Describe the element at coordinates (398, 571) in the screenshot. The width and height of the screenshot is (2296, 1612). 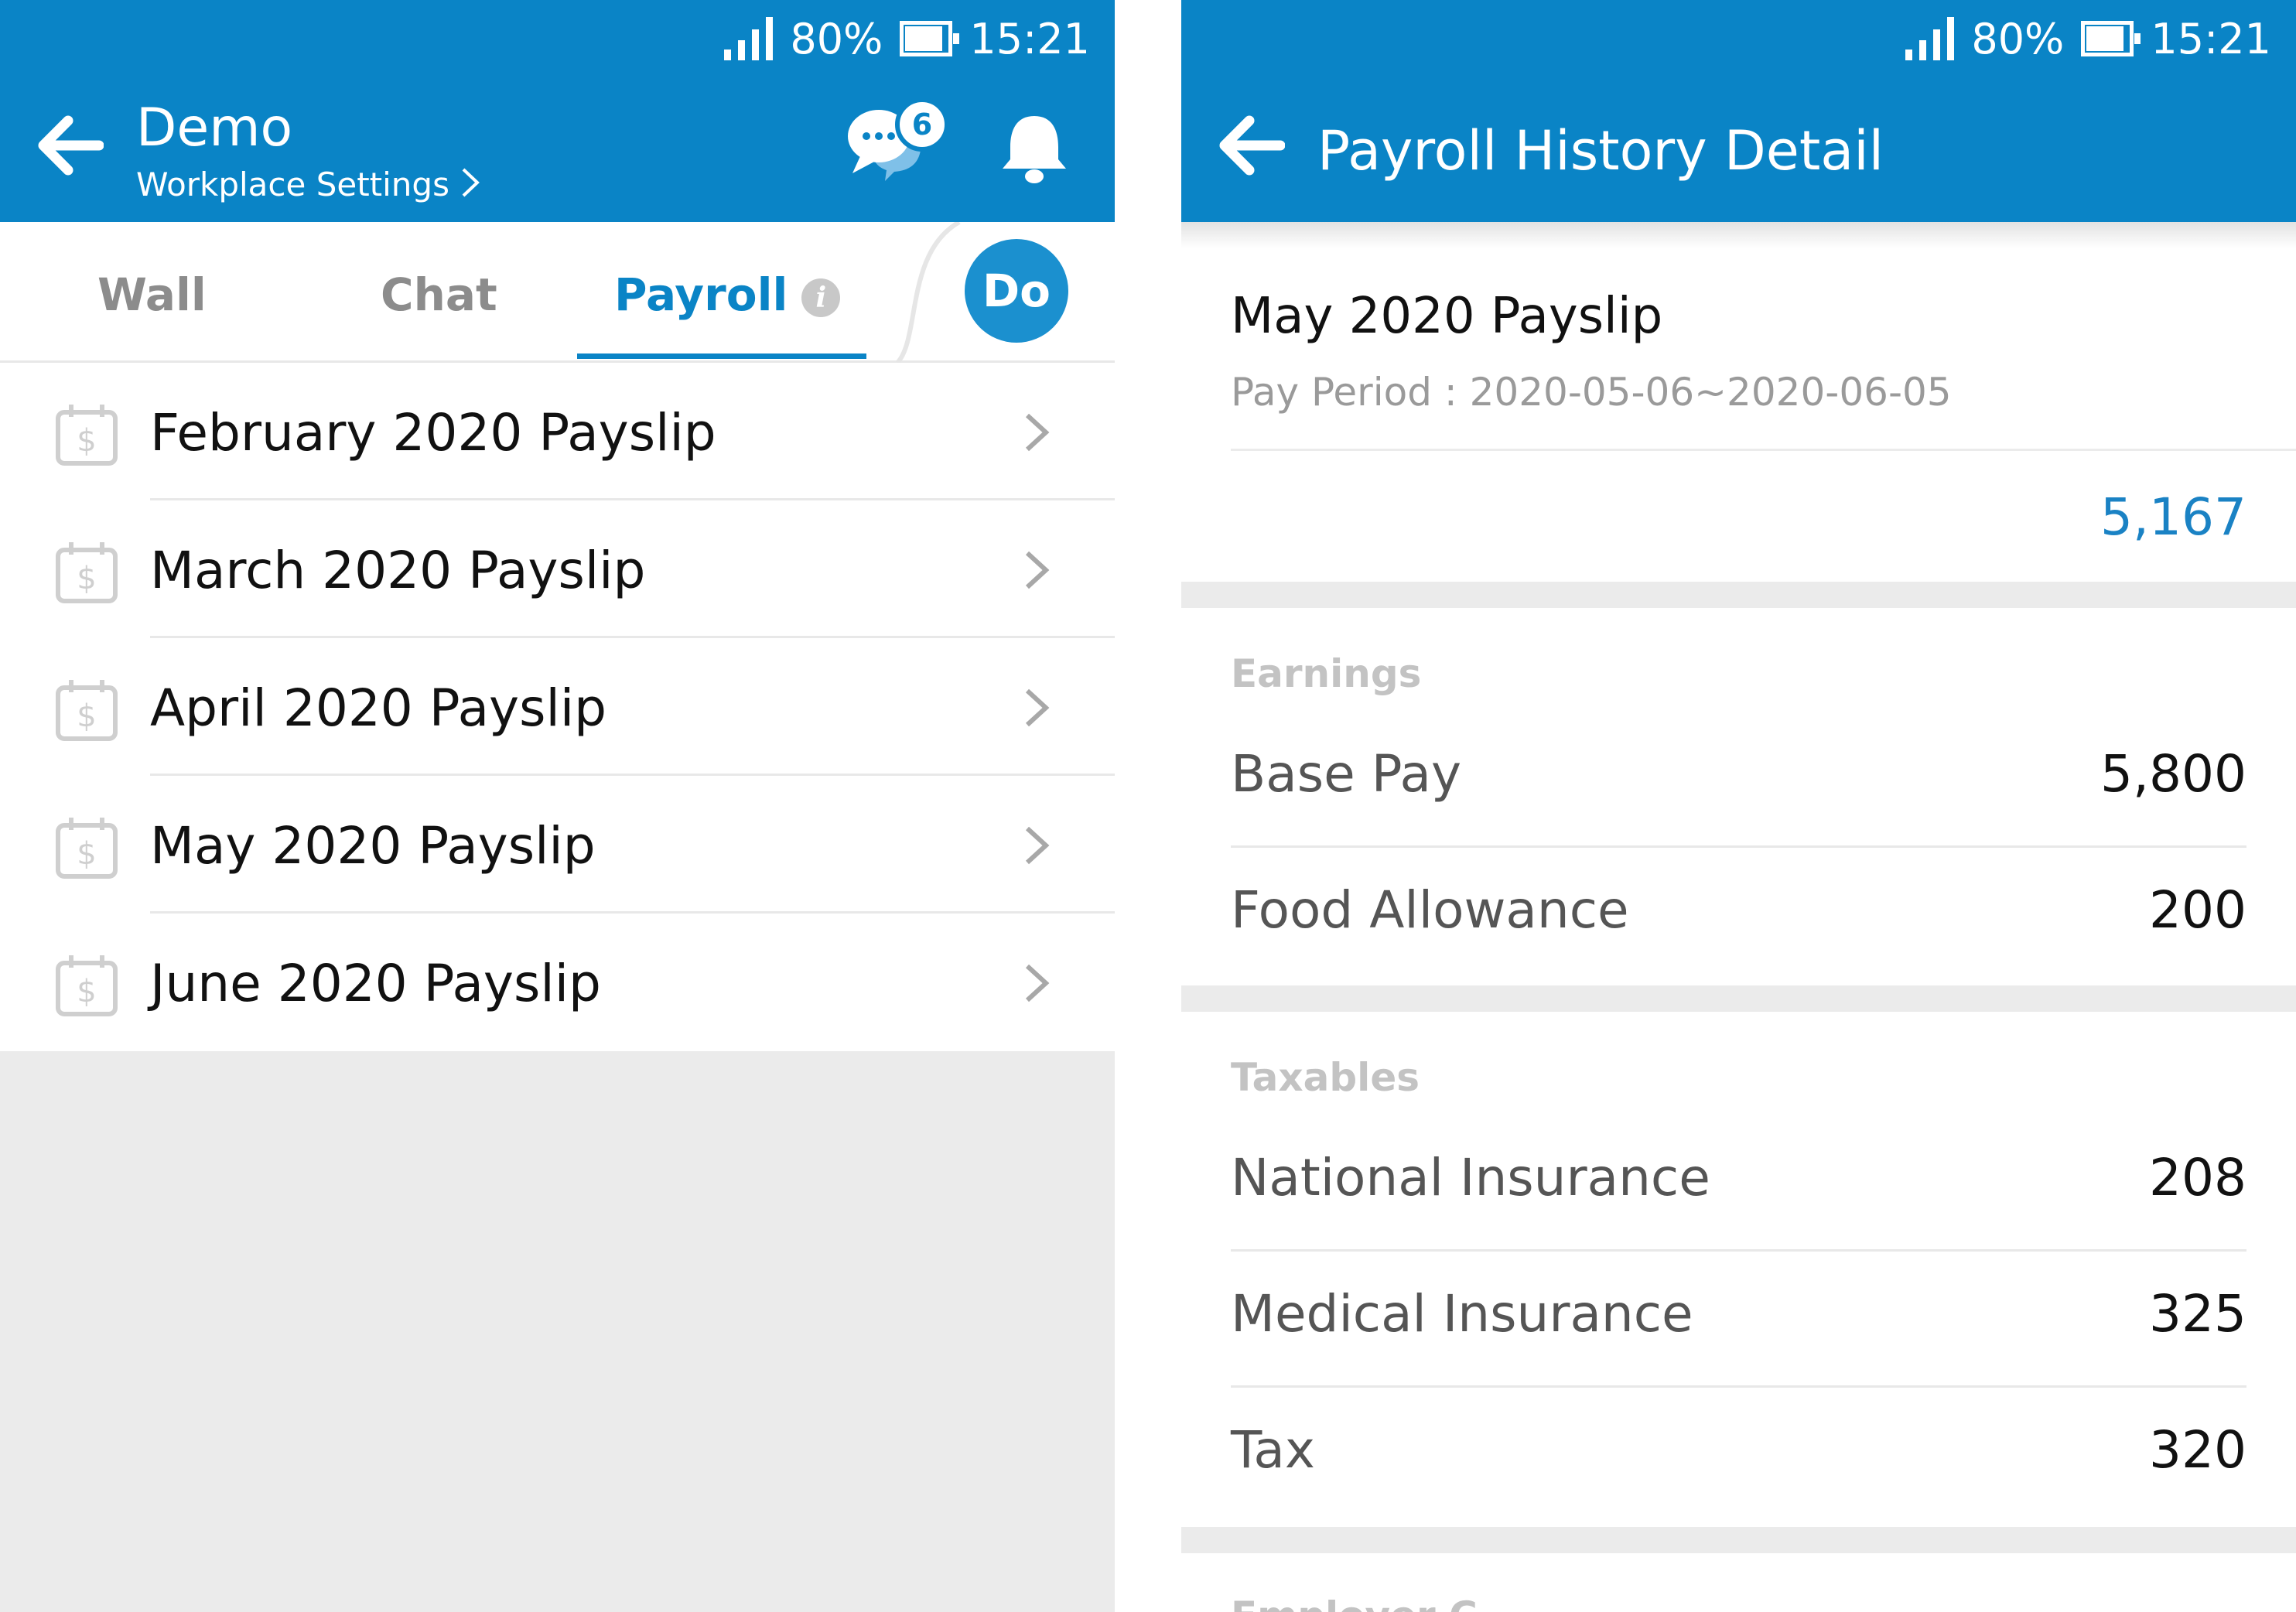
I see `payslip-label: March 2020 Payslip` at that location.